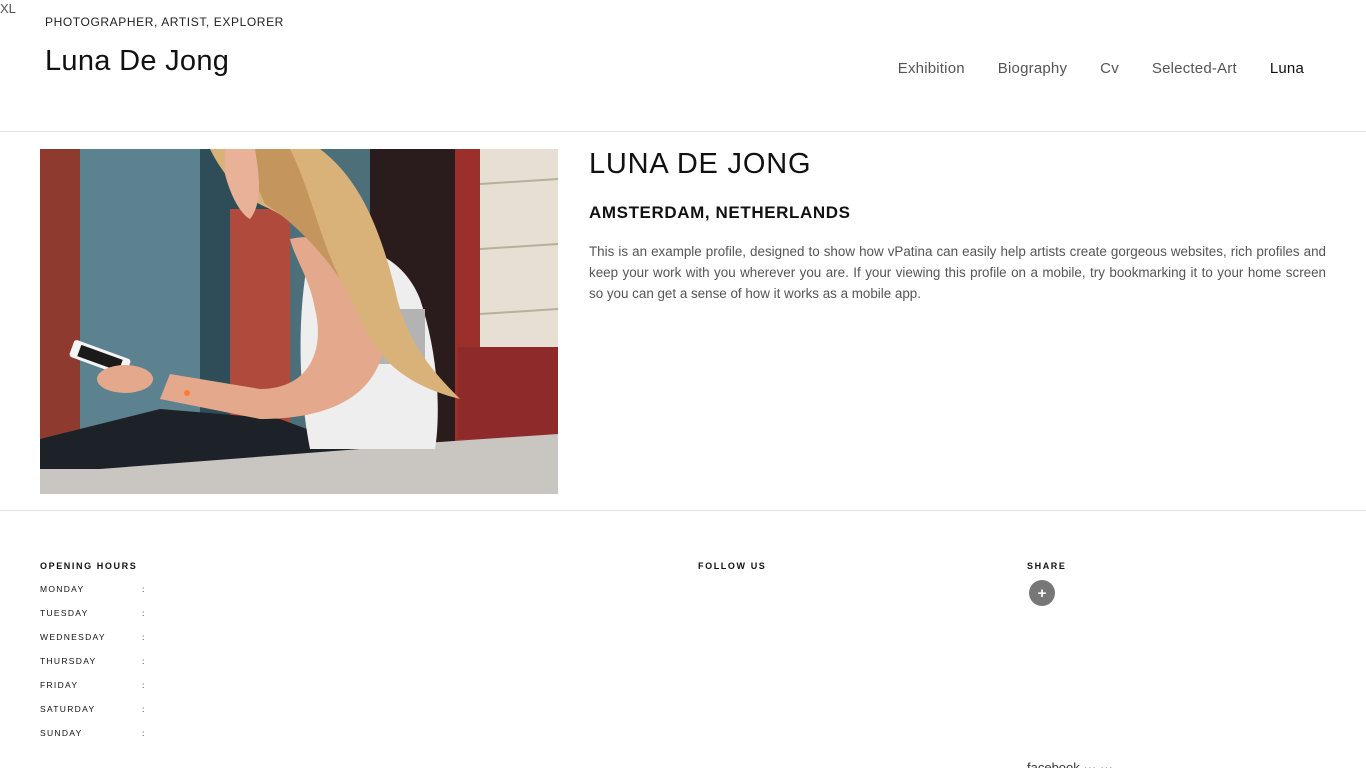  Describe the element at coordinates (683, 131) in the screenshot. I see `header-divider` at that location.